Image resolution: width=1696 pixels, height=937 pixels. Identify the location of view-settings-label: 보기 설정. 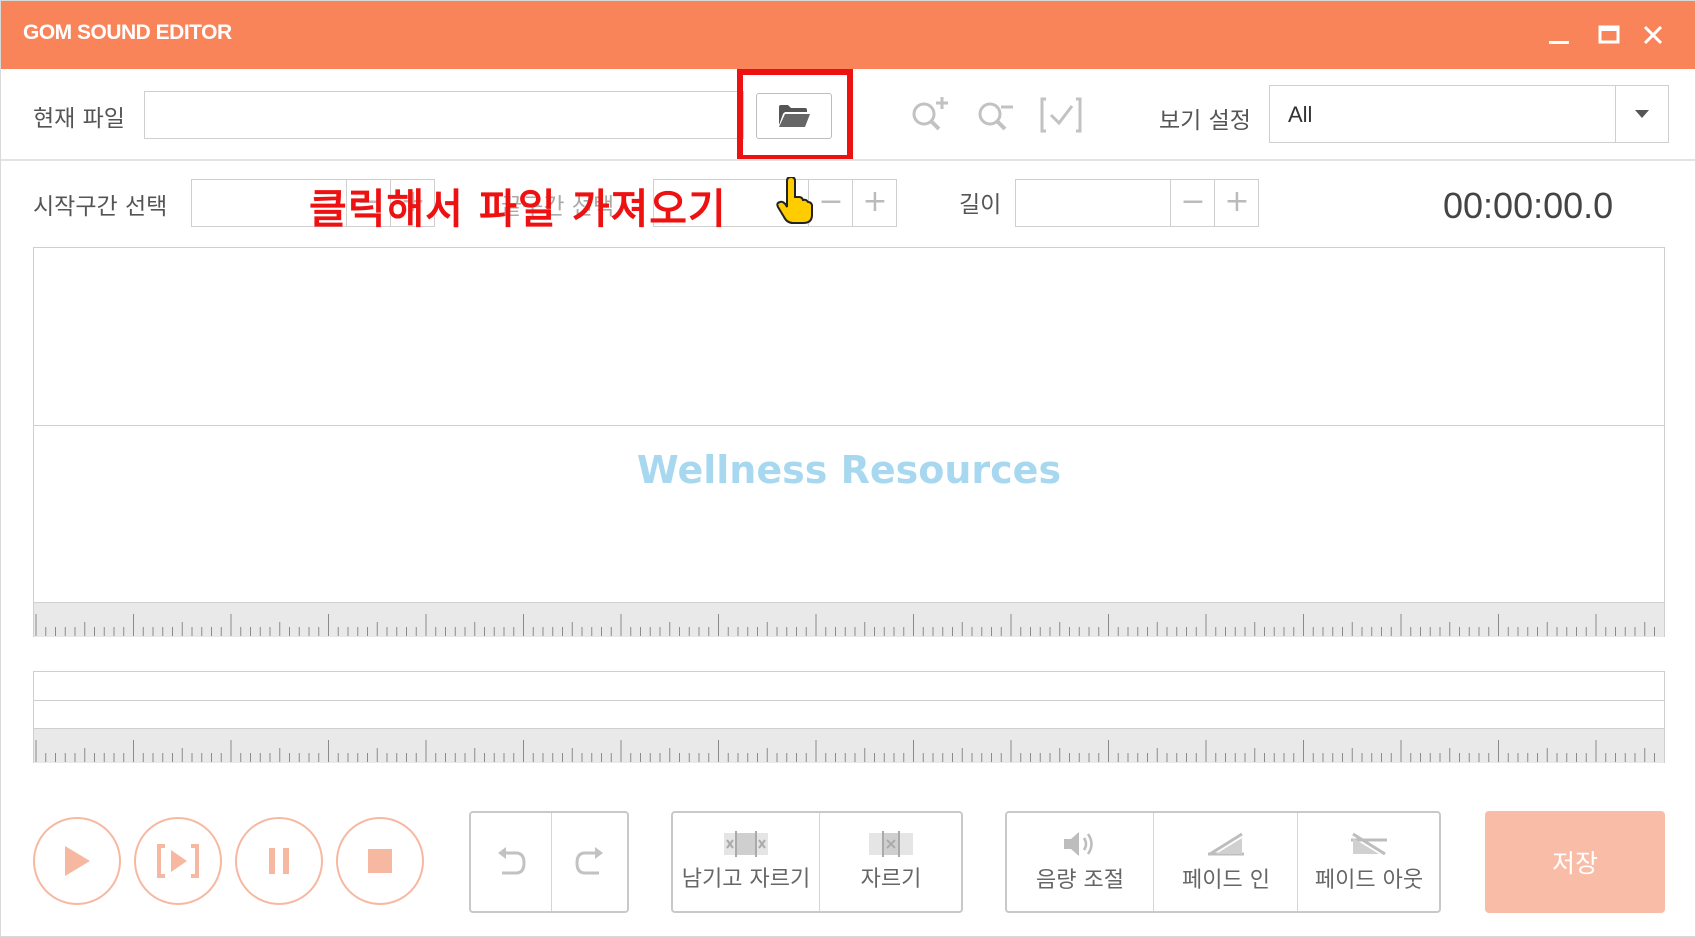
(1205, 121).